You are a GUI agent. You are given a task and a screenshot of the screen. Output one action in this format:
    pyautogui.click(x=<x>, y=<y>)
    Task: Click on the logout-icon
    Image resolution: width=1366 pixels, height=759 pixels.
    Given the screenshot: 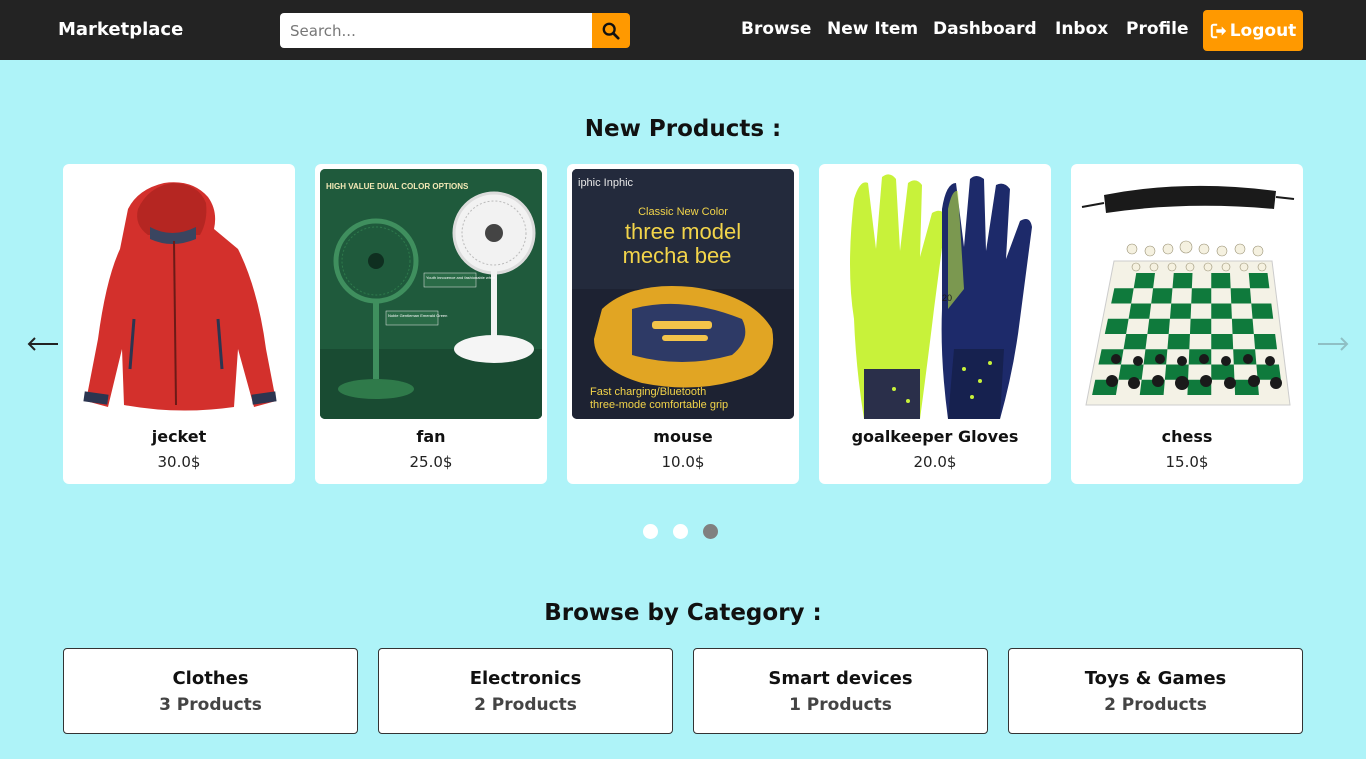 What is the action you would take?
    pyautogui.click(x=1218, y=30)
    